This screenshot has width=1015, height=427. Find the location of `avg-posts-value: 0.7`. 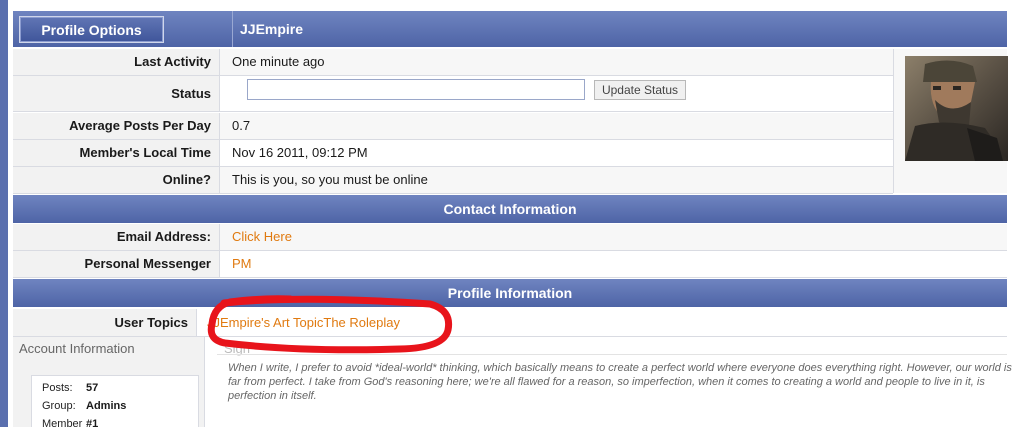

avg-posts-value: 0.7 is located at coordinates (241, 125).